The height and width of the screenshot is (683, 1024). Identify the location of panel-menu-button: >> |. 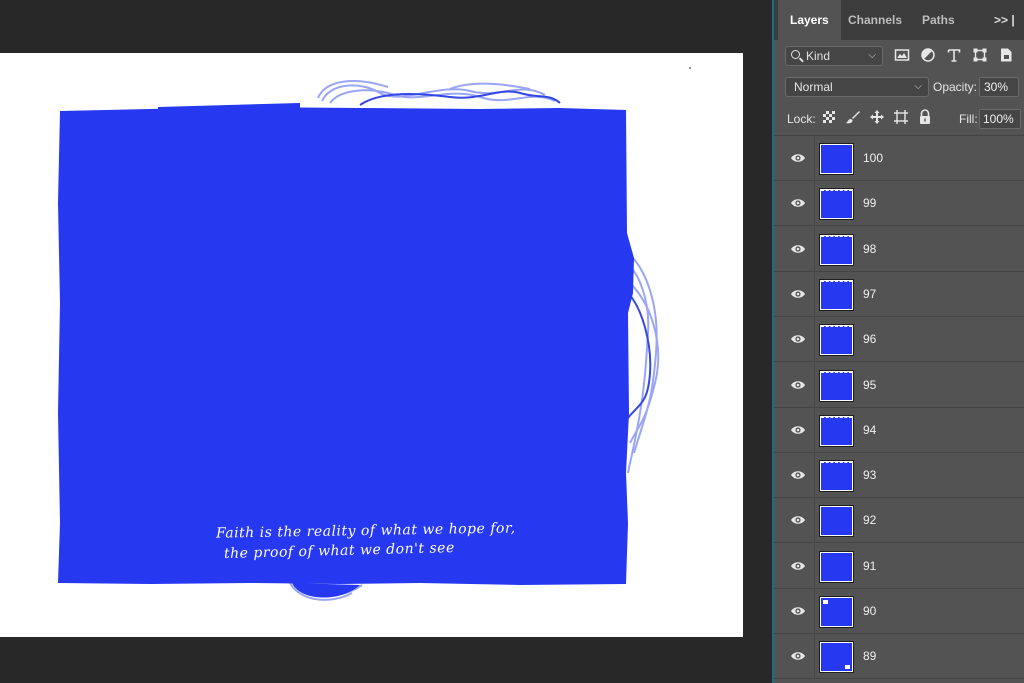
(1004, 20).